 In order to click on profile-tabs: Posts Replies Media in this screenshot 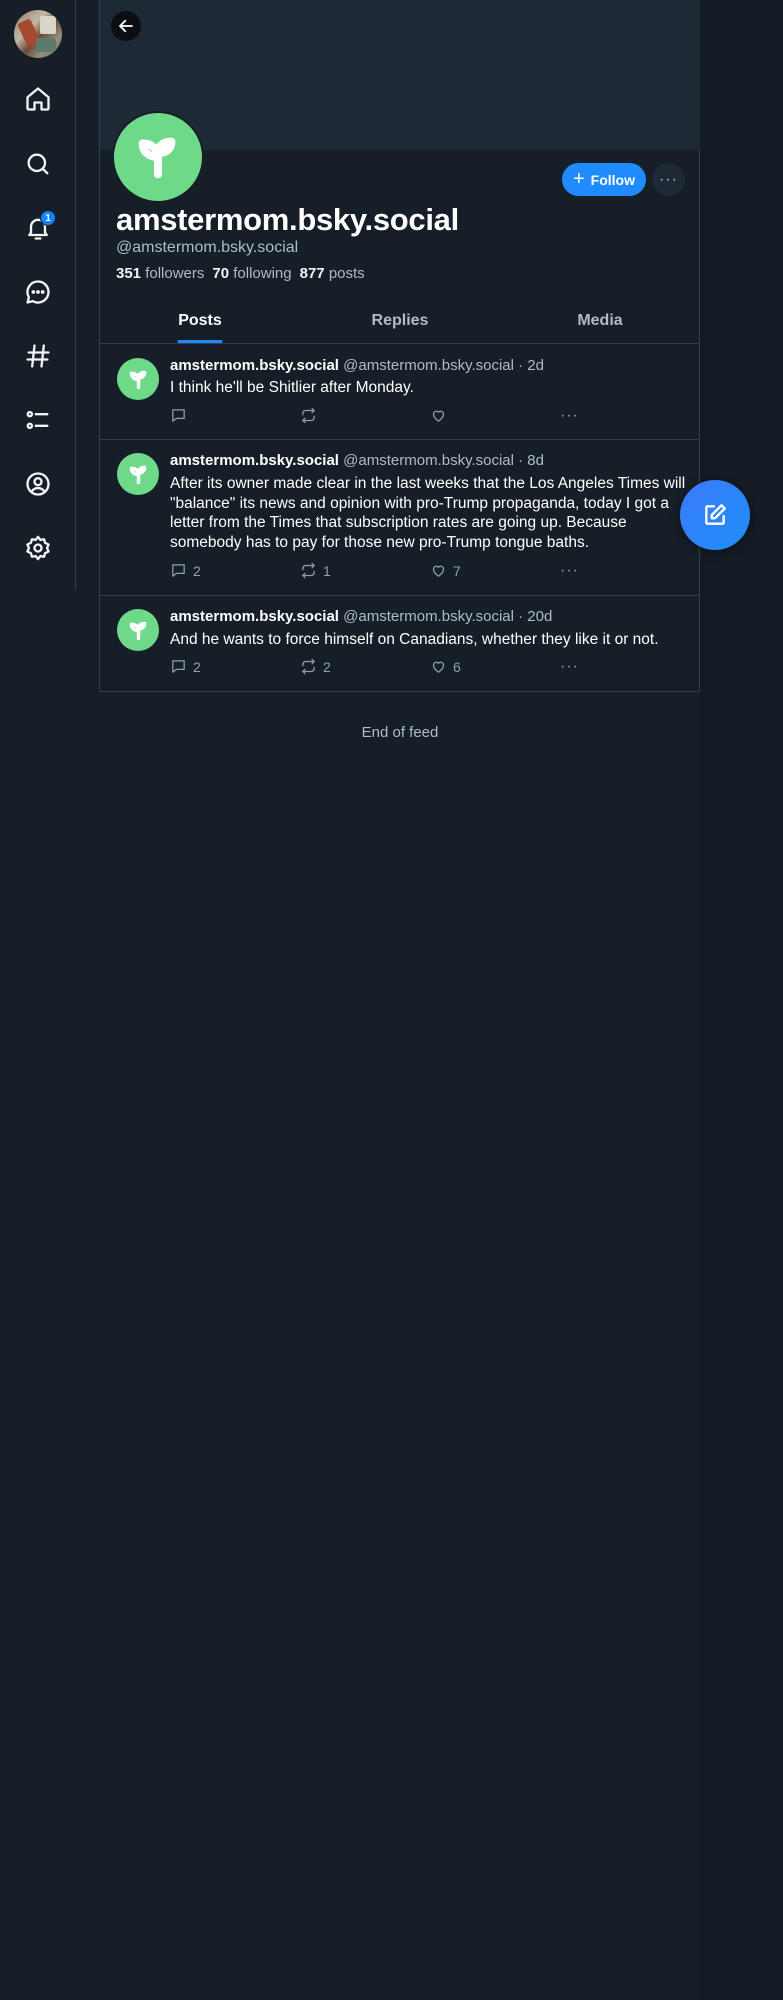, I will do `click(400, 321)`.